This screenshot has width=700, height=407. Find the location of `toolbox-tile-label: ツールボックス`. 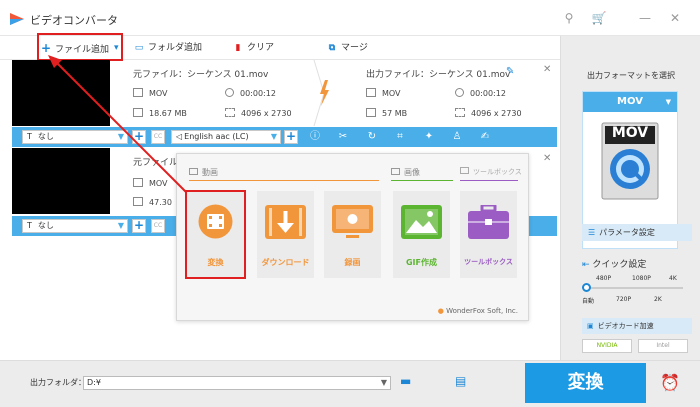

toolbox-tile-label: ツールボックス is located at coordinates (488, 262).